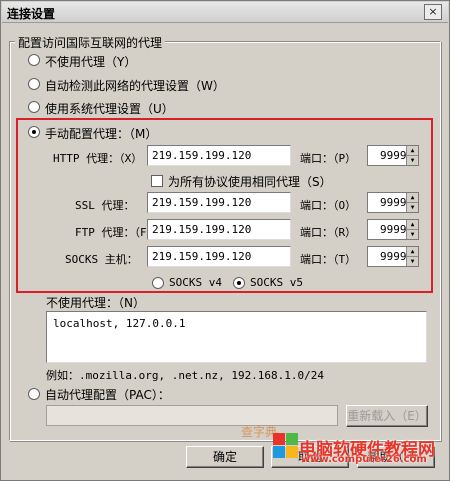 The width and height of the screenshot is (450, 481). Describe the element at coordinates (34, 394) in the screenshot. I see `radio-pac` at that location.